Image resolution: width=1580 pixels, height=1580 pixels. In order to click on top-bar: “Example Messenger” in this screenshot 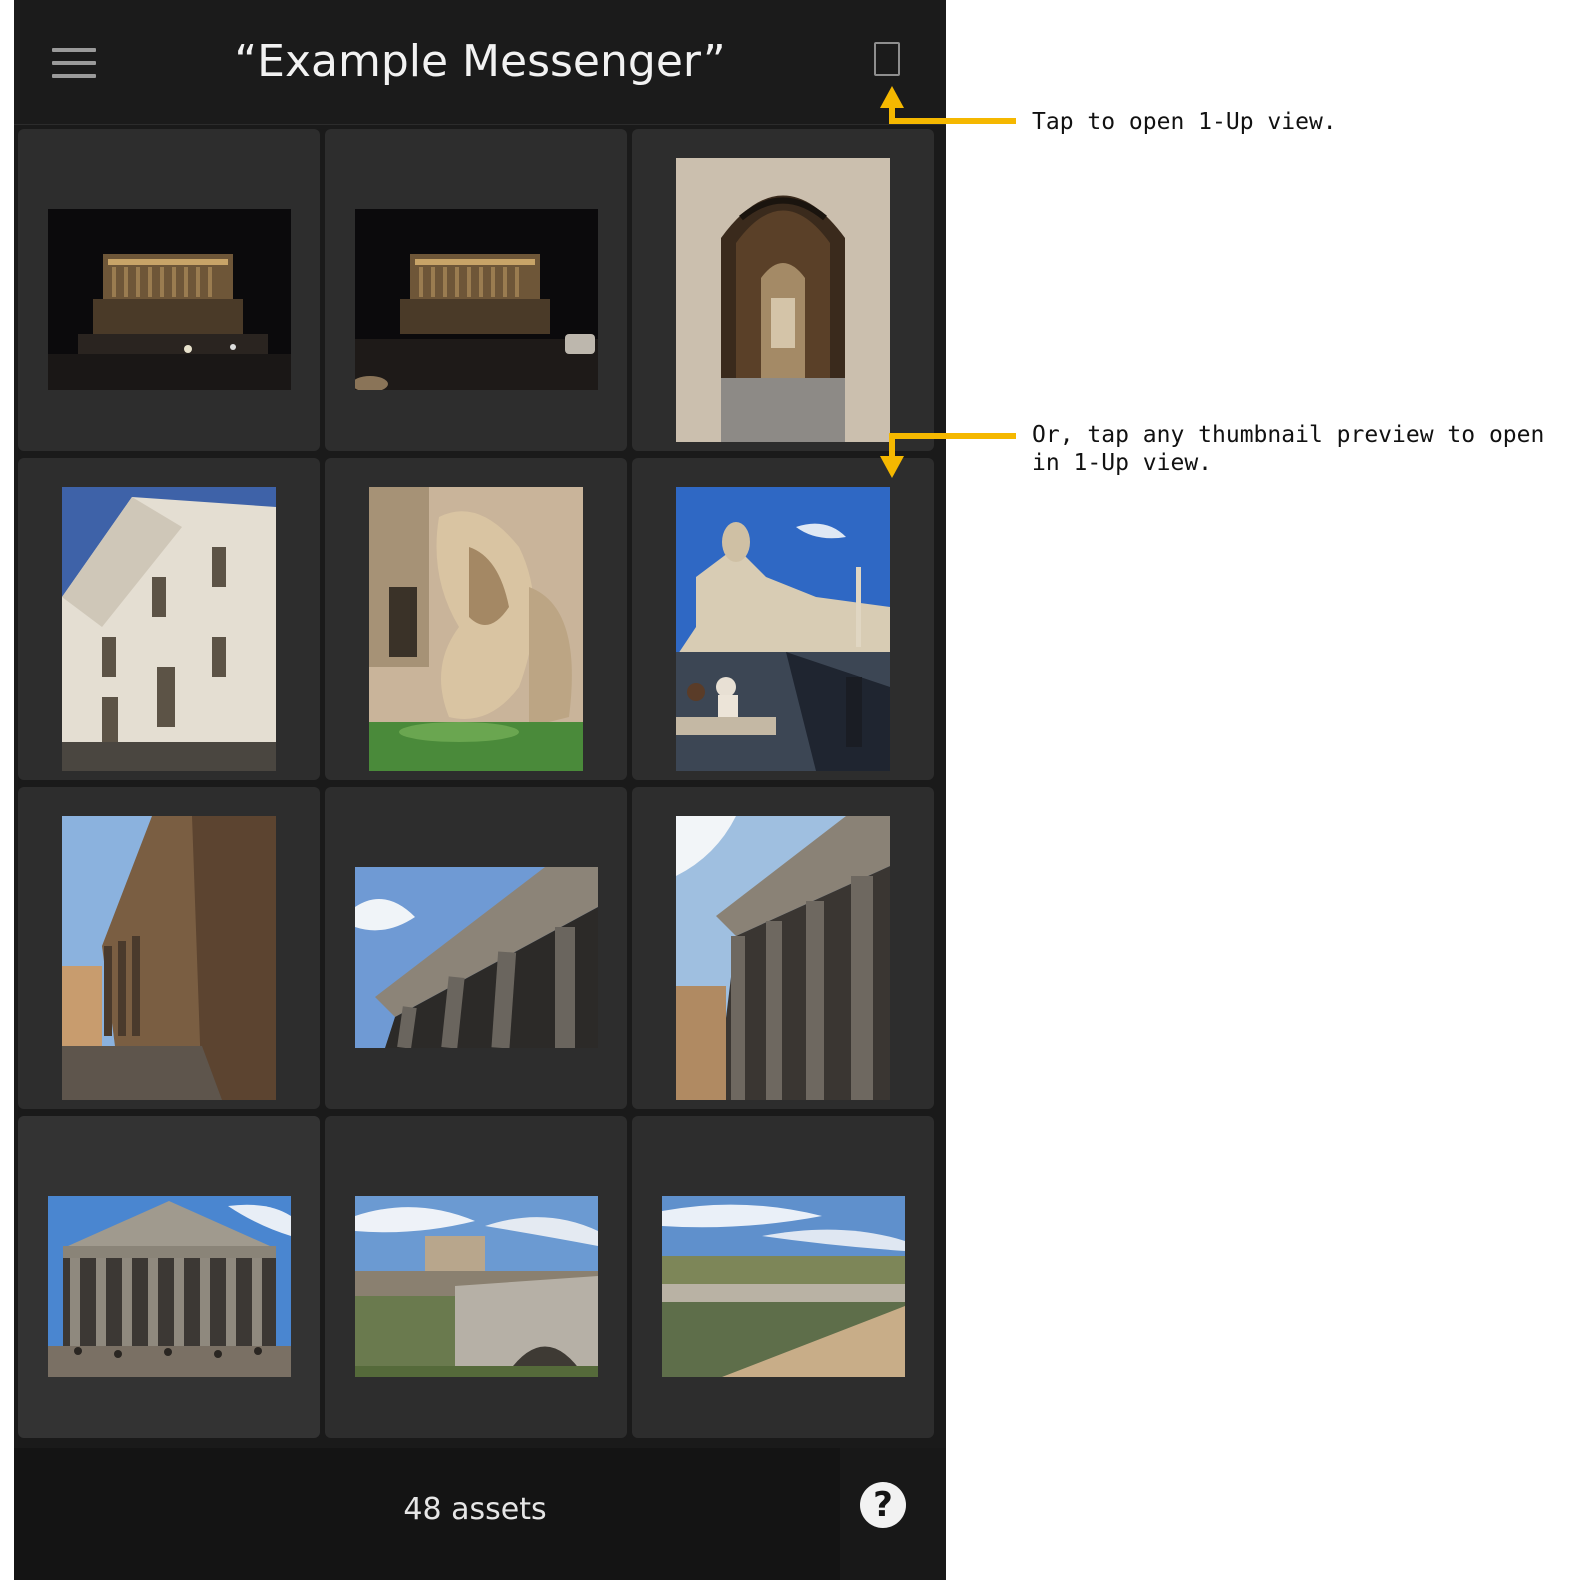, I will do `click(480, 62)`.